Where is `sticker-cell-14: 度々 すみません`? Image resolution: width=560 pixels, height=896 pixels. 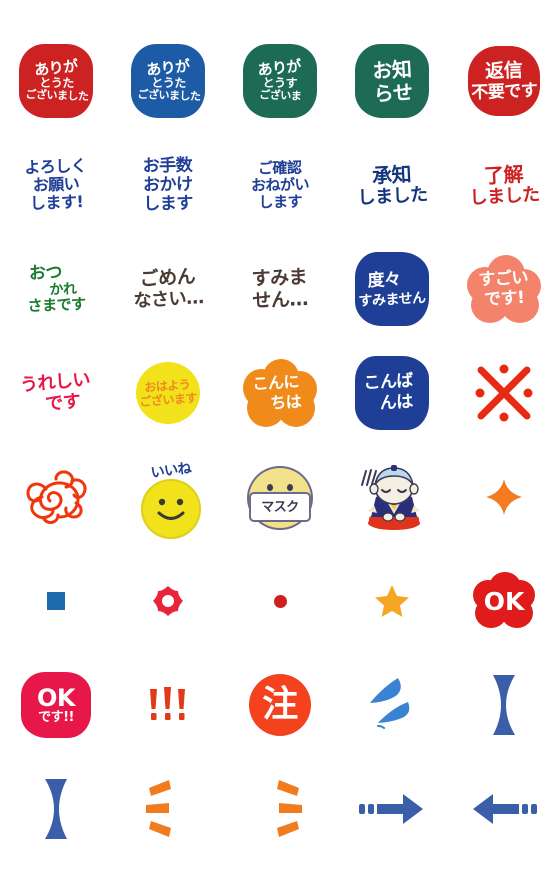
sticker-cell-14: 度々 すみません is located at coordinates (392, 289).